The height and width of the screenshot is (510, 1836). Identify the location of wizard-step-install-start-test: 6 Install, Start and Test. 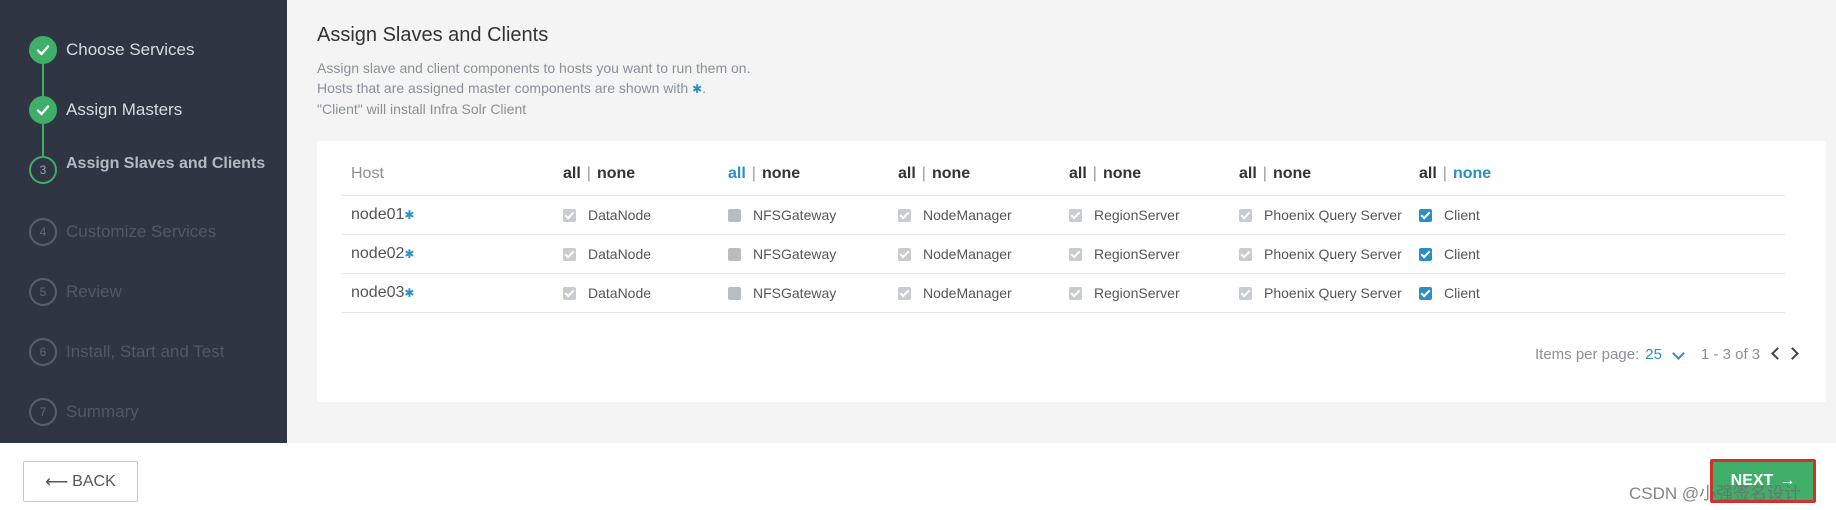
(154, 358).